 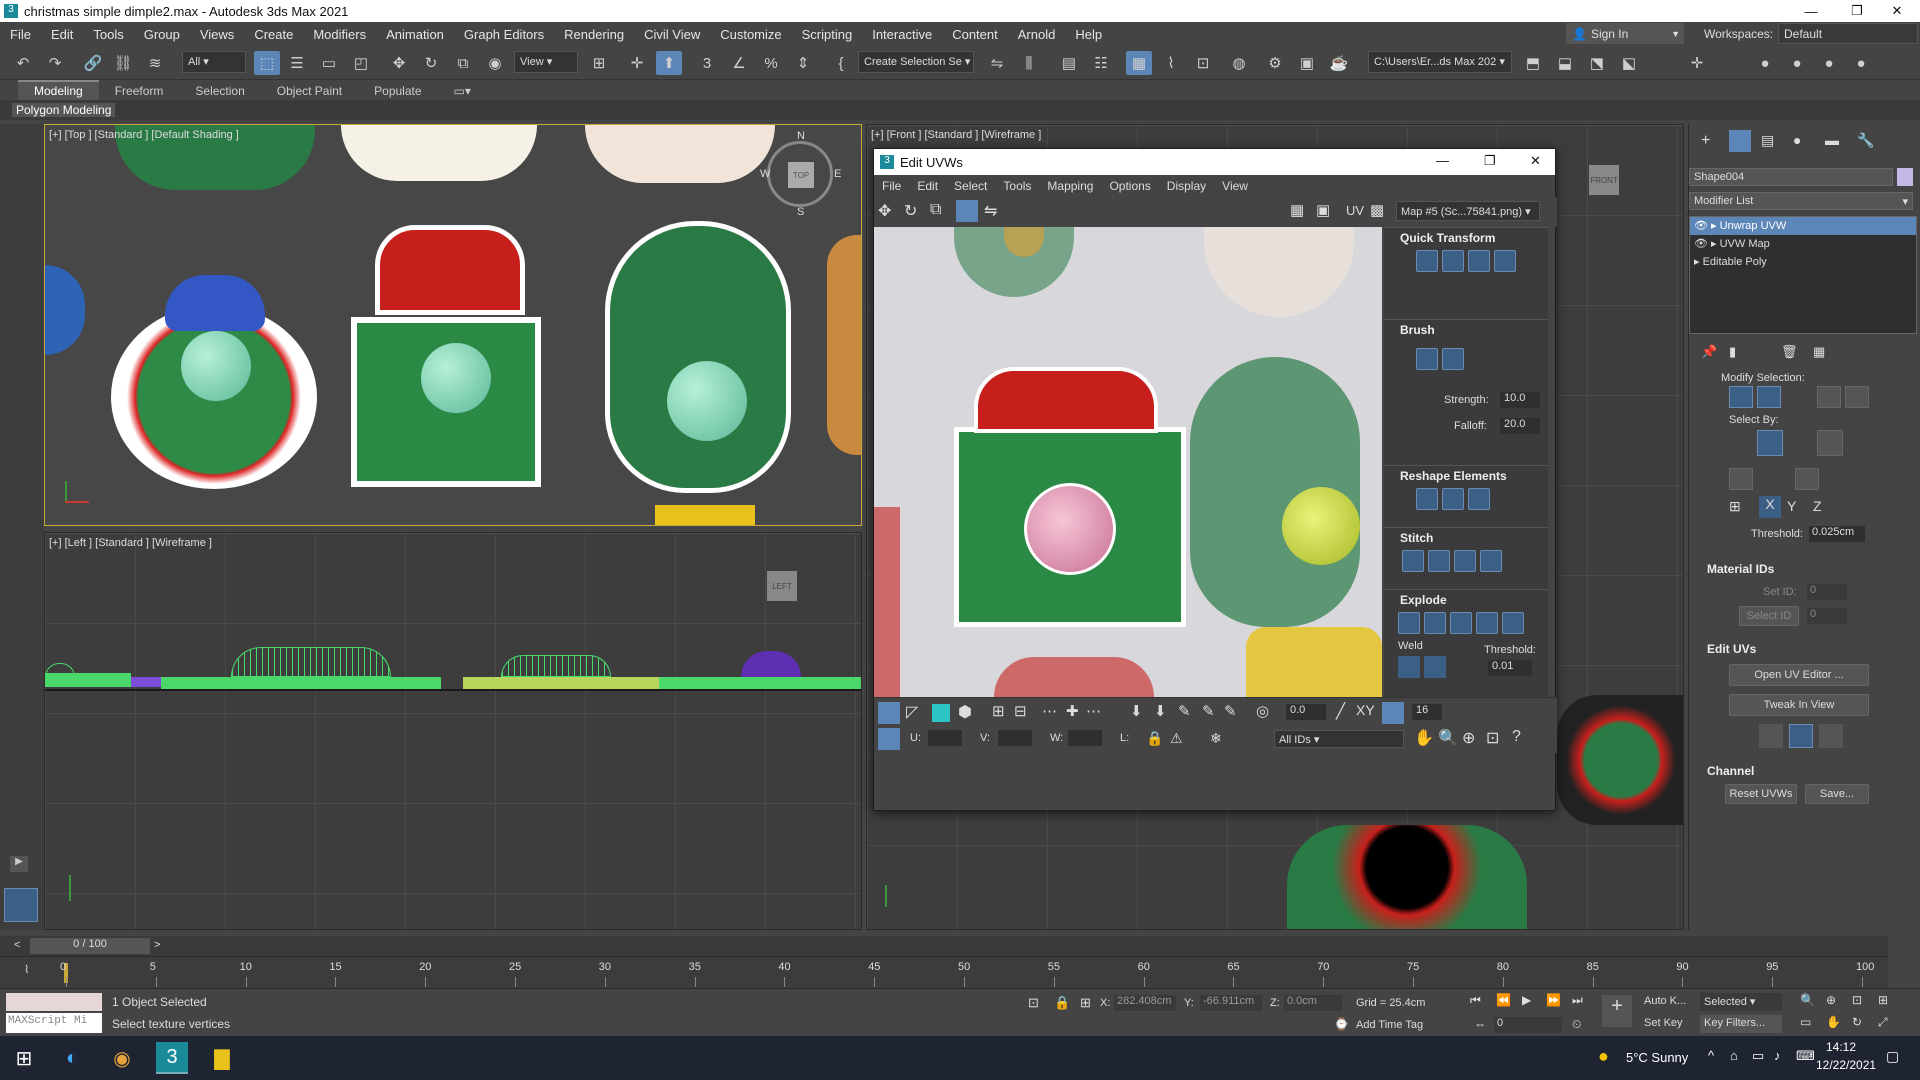 I want to click on layer-explorer-icon: ☷, so click(x=1101, y=63).